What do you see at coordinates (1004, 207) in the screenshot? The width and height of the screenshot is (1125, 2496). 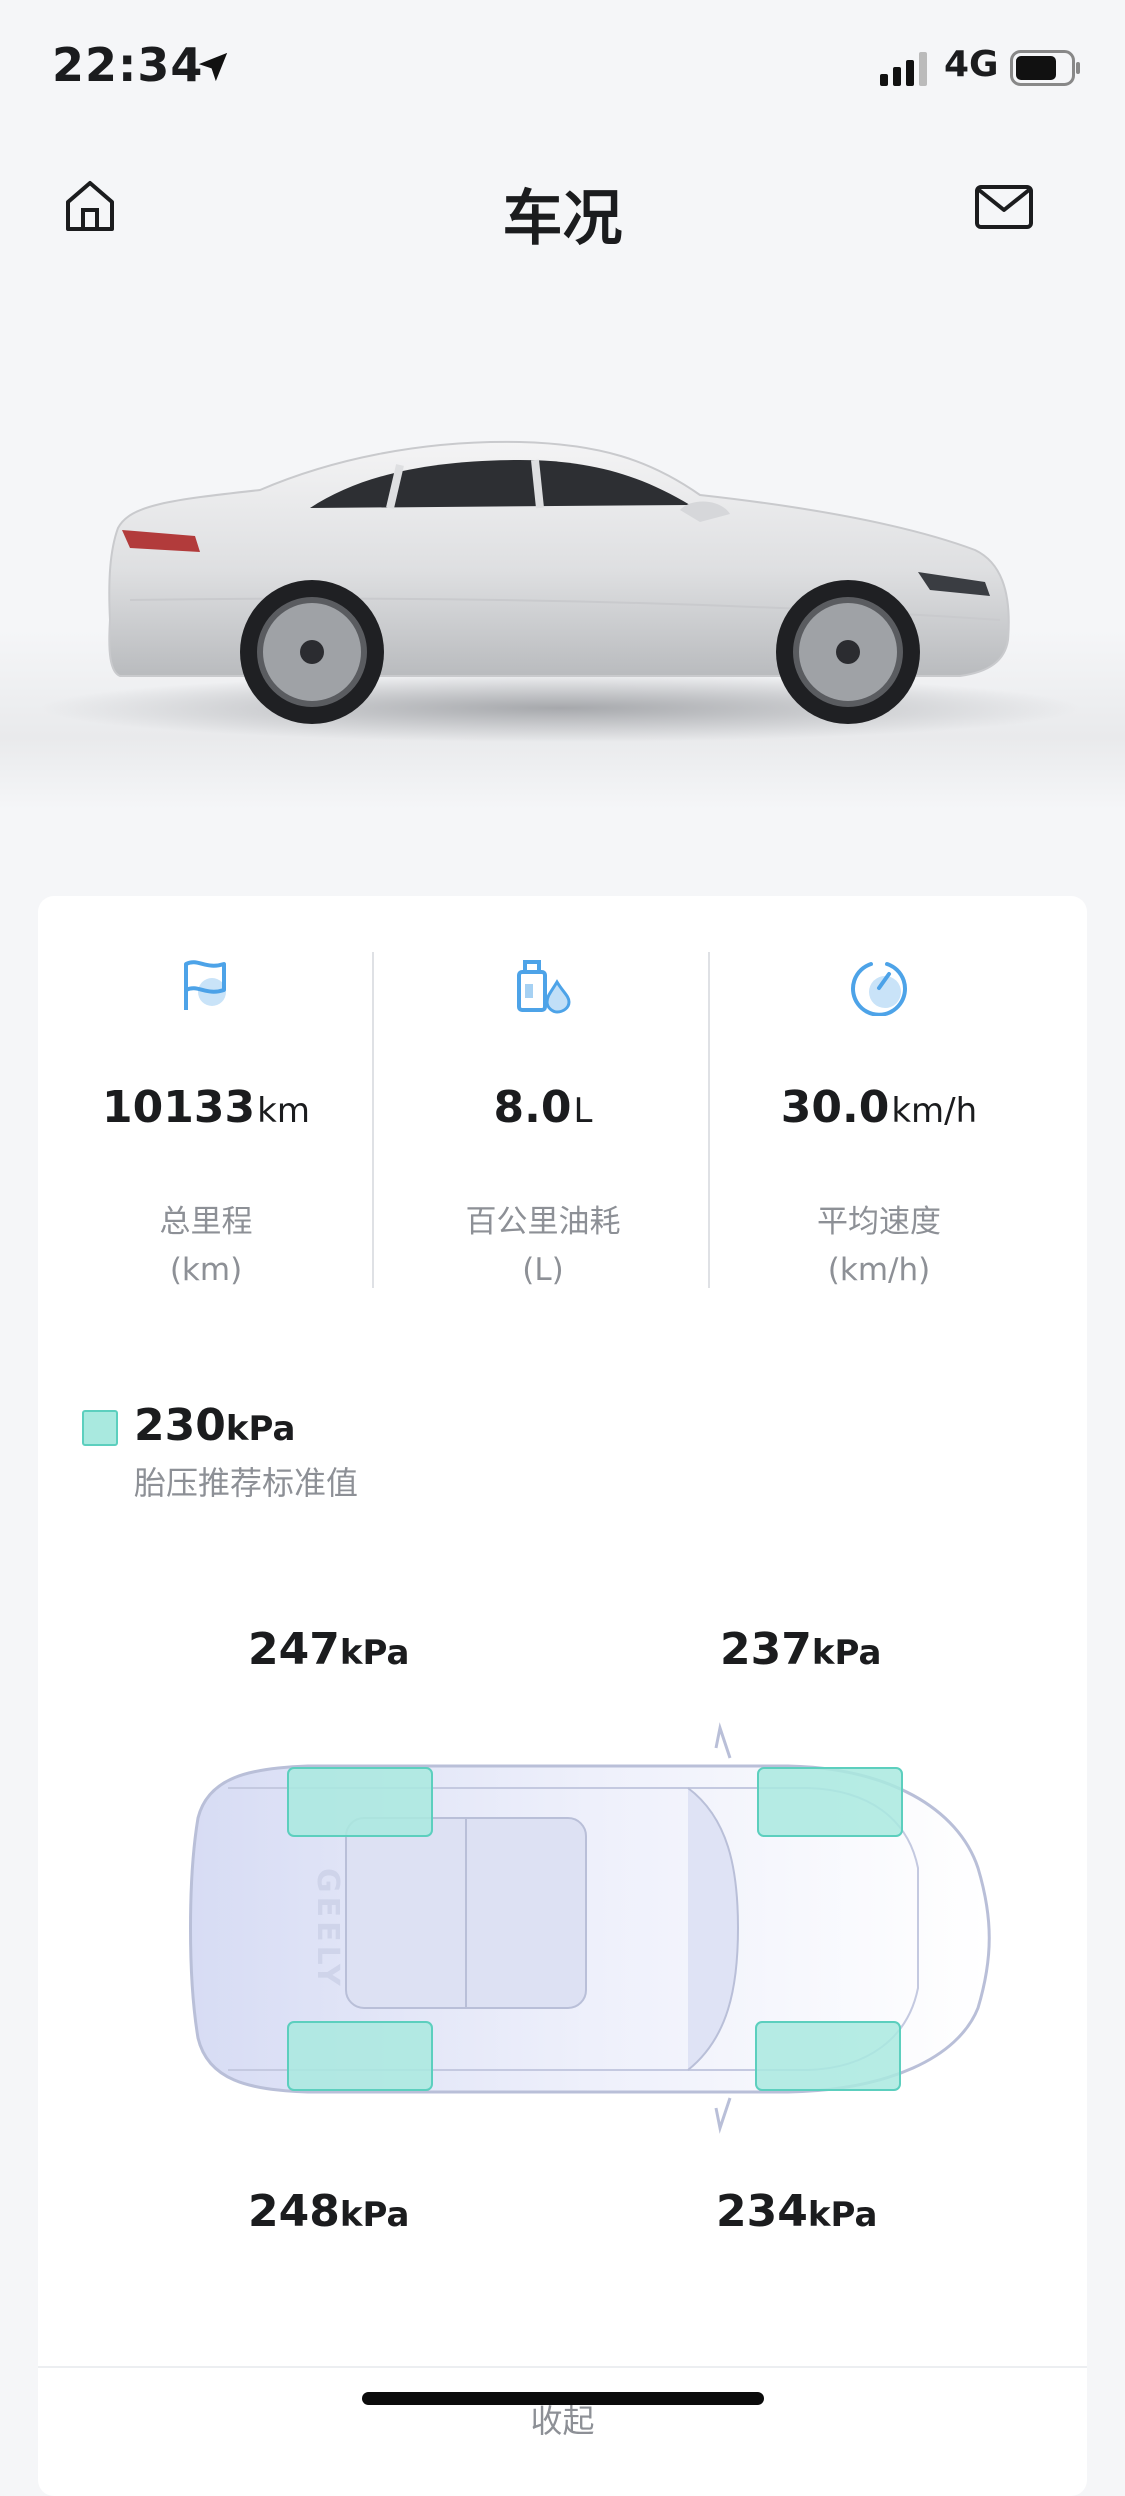 I see `mail-icon` at bounding box center [1004, 207].